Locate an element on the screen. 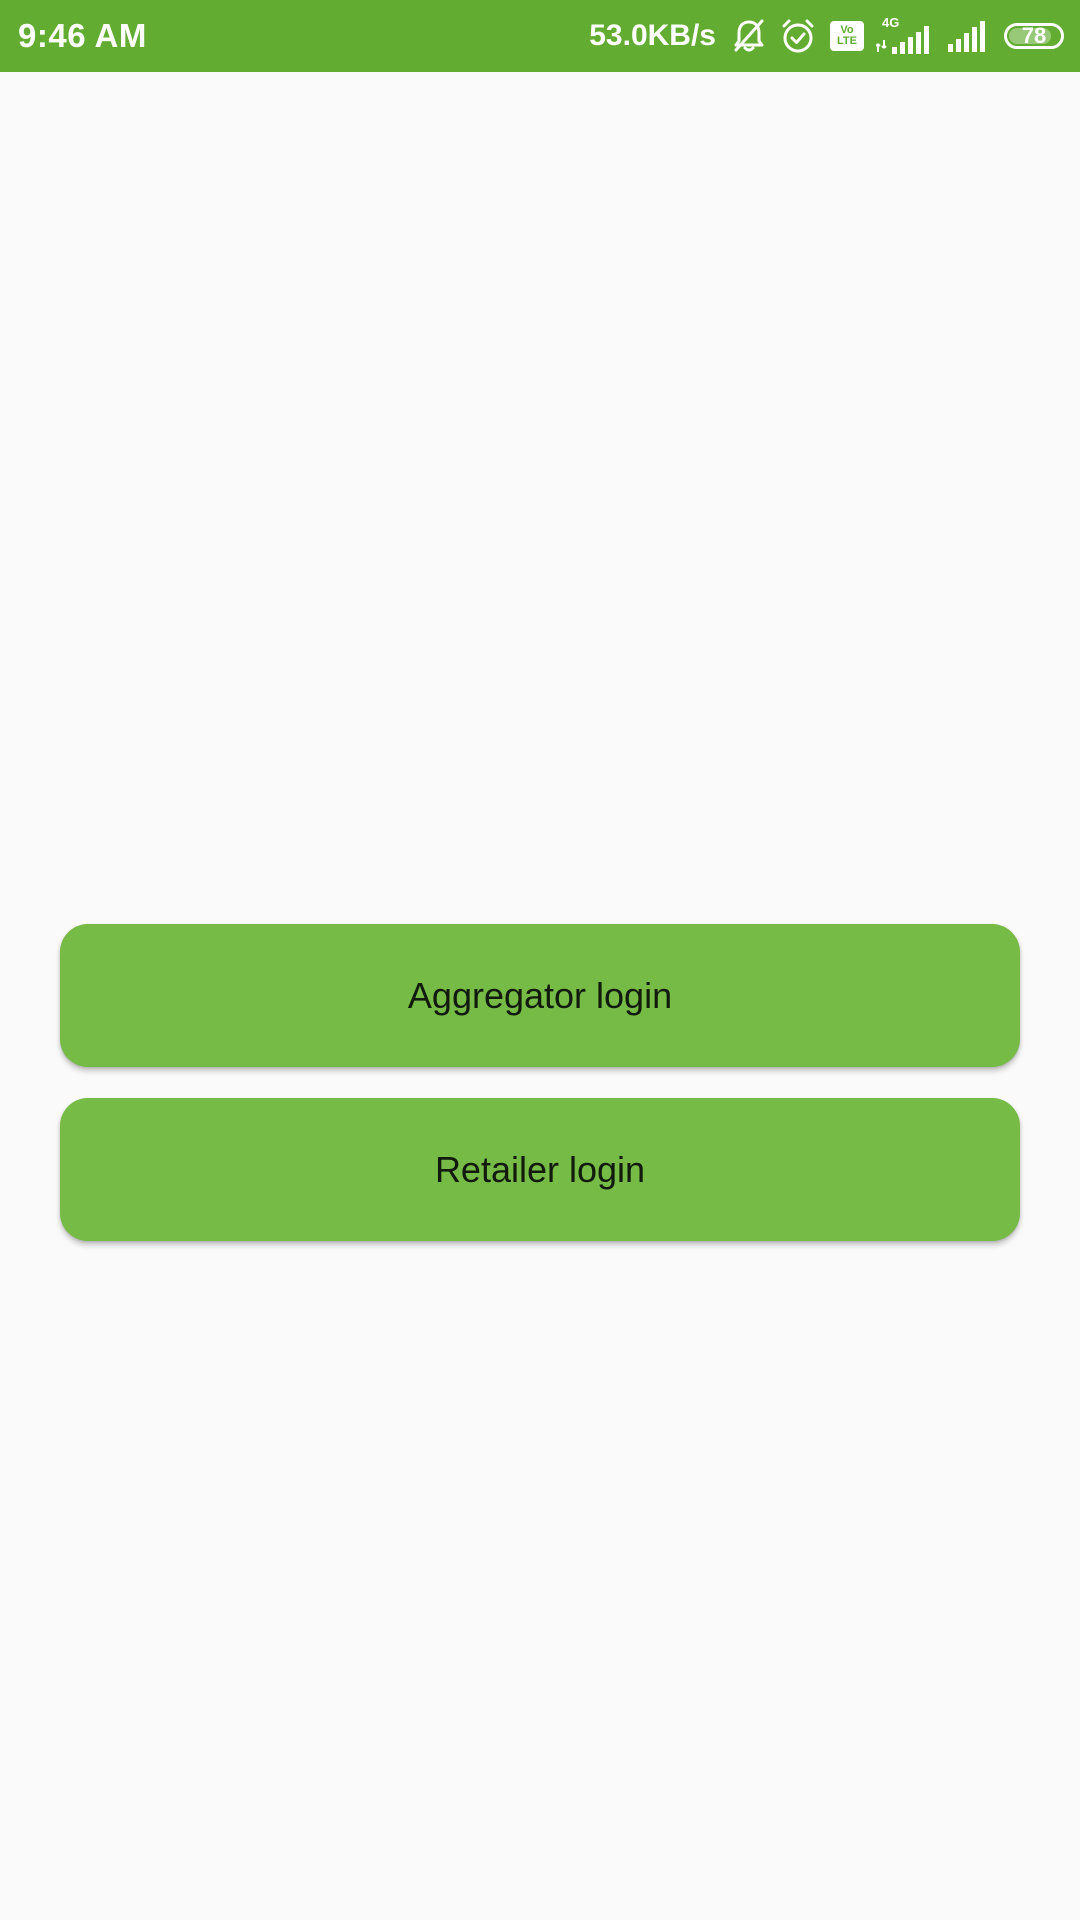 The height and width of the screenshot is (1920, 1080). bell-off-icon is located at coordinates (749, 36).